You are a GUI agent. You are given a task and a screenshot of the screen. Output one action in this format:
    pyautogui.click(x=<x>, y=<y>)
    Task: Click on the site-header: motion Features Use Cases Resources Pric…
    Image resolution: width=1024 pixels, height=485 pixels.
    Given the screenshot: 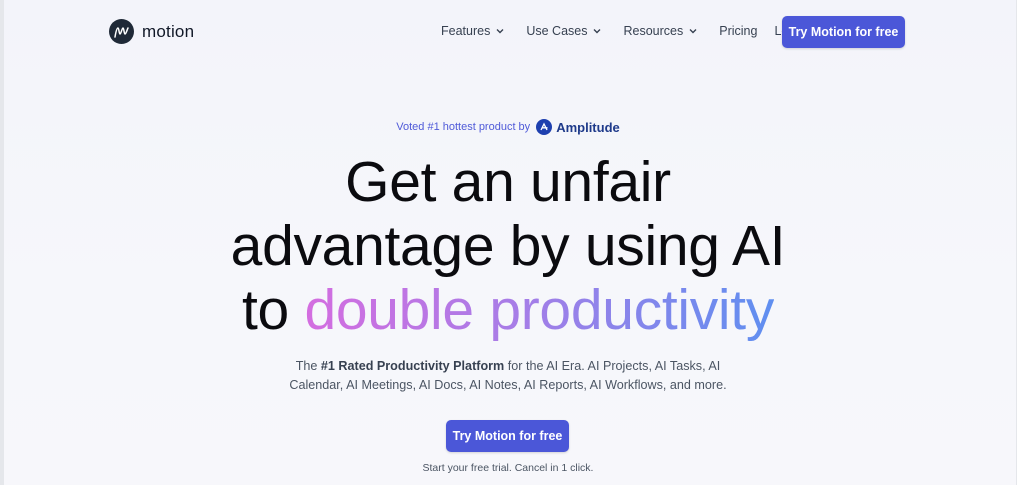 What is the action you would take?
    pyautogui.click(x=508, y=32)
    